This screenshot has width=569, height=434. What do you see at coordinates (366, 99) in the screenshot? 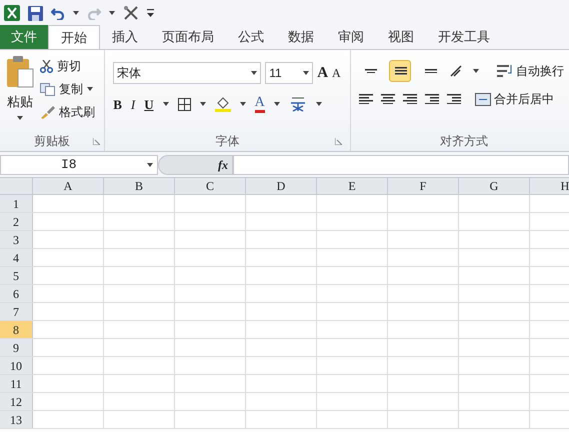
I see `align-left-icon` at bounding box center [366, 99].